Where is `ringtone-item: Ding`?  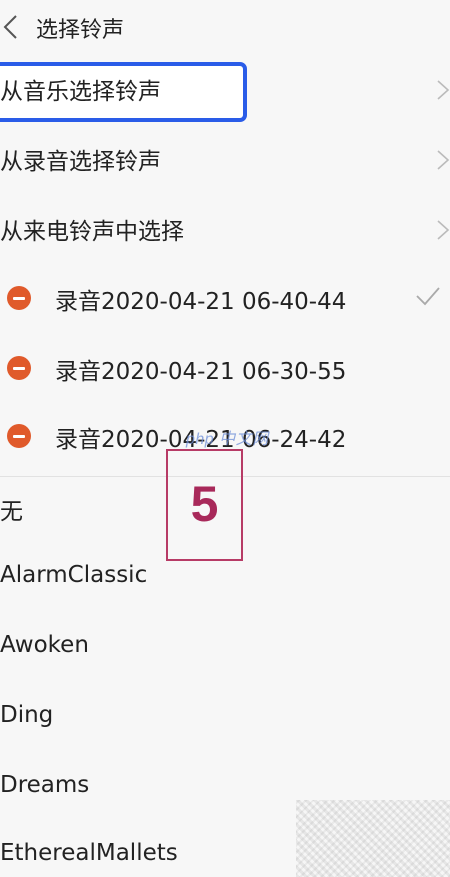 ringtone-item: Ding is located at coordinates (225, 721).